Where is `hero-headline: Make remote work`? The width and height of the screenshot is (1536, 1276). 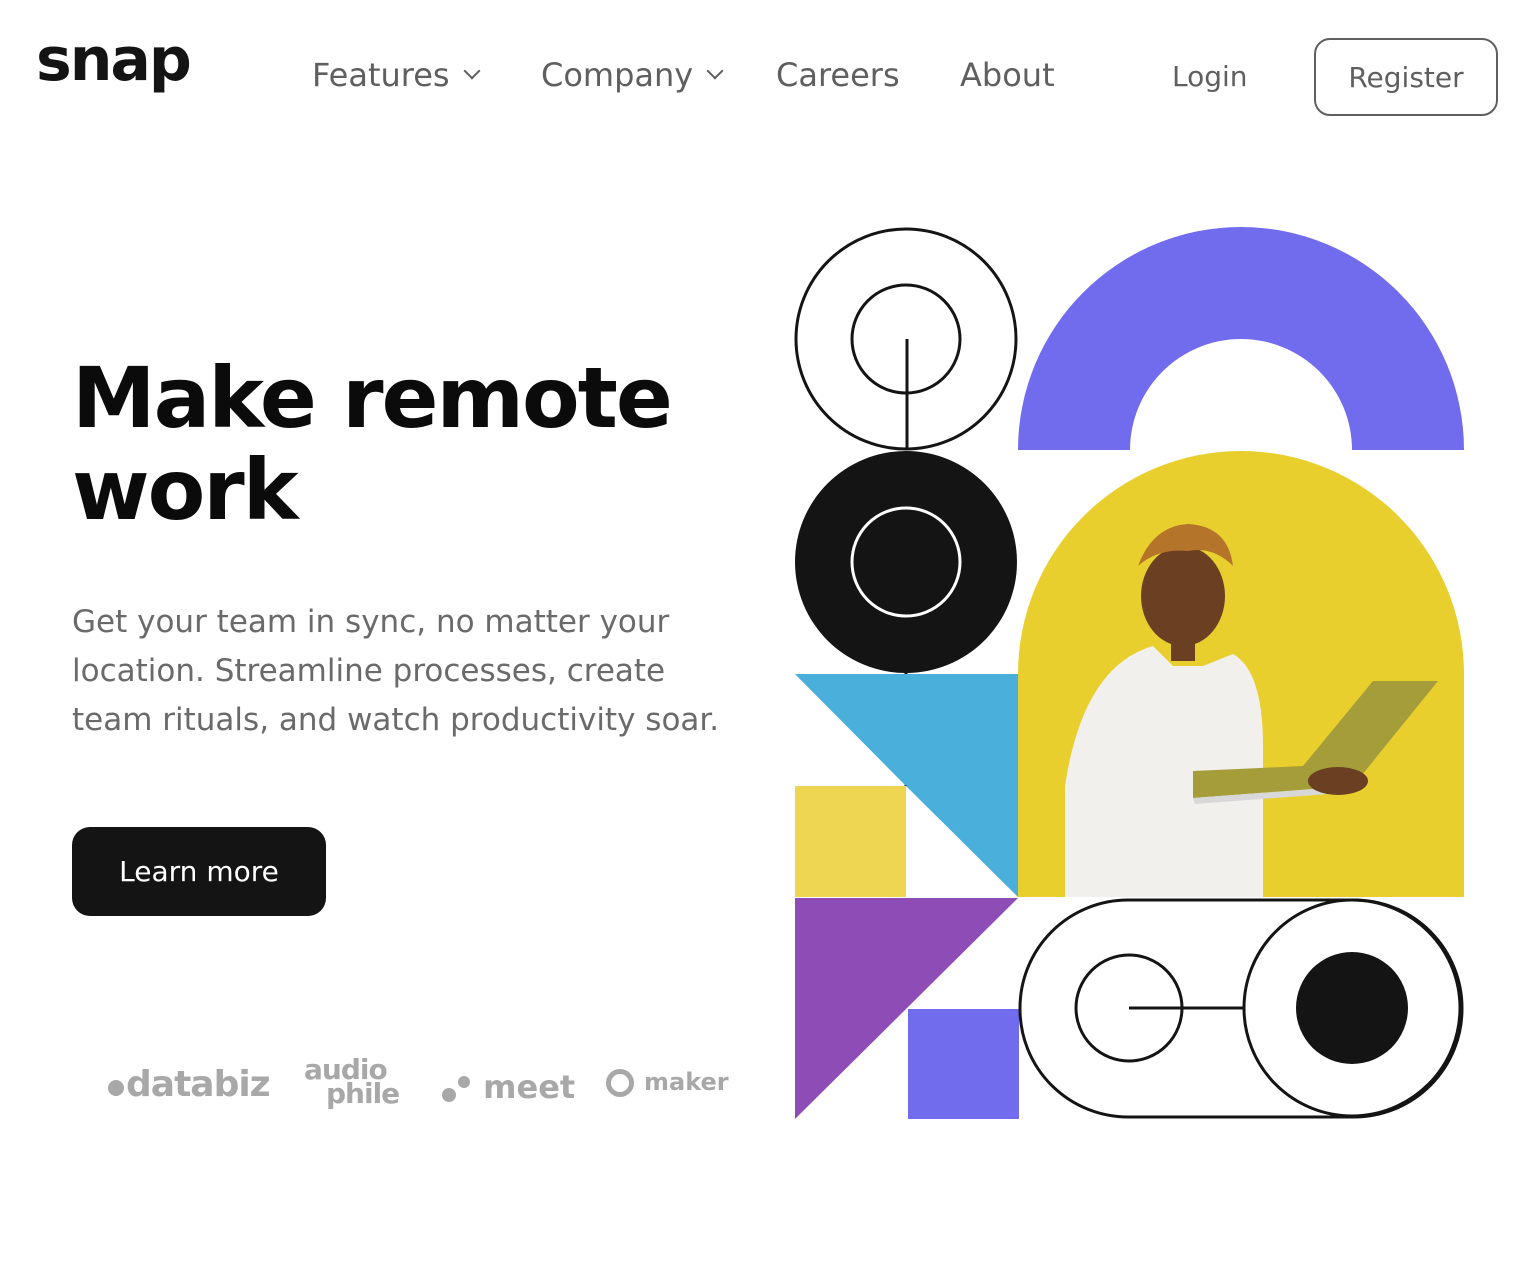
hero-headline: Make remote work is located at coordinates (372, 444).